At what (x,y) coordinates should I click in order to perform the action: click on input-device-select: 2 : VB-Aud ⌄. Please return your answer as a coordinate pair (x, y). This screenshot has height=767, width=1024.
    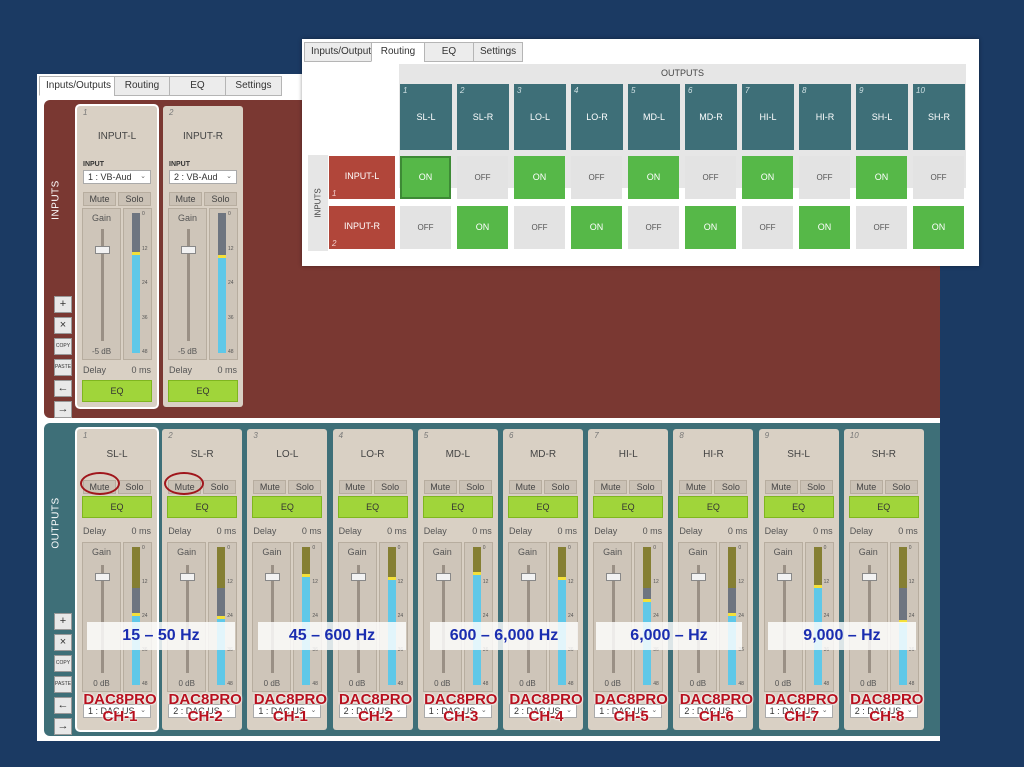
    Looking at the image, I should click on (203, 177).